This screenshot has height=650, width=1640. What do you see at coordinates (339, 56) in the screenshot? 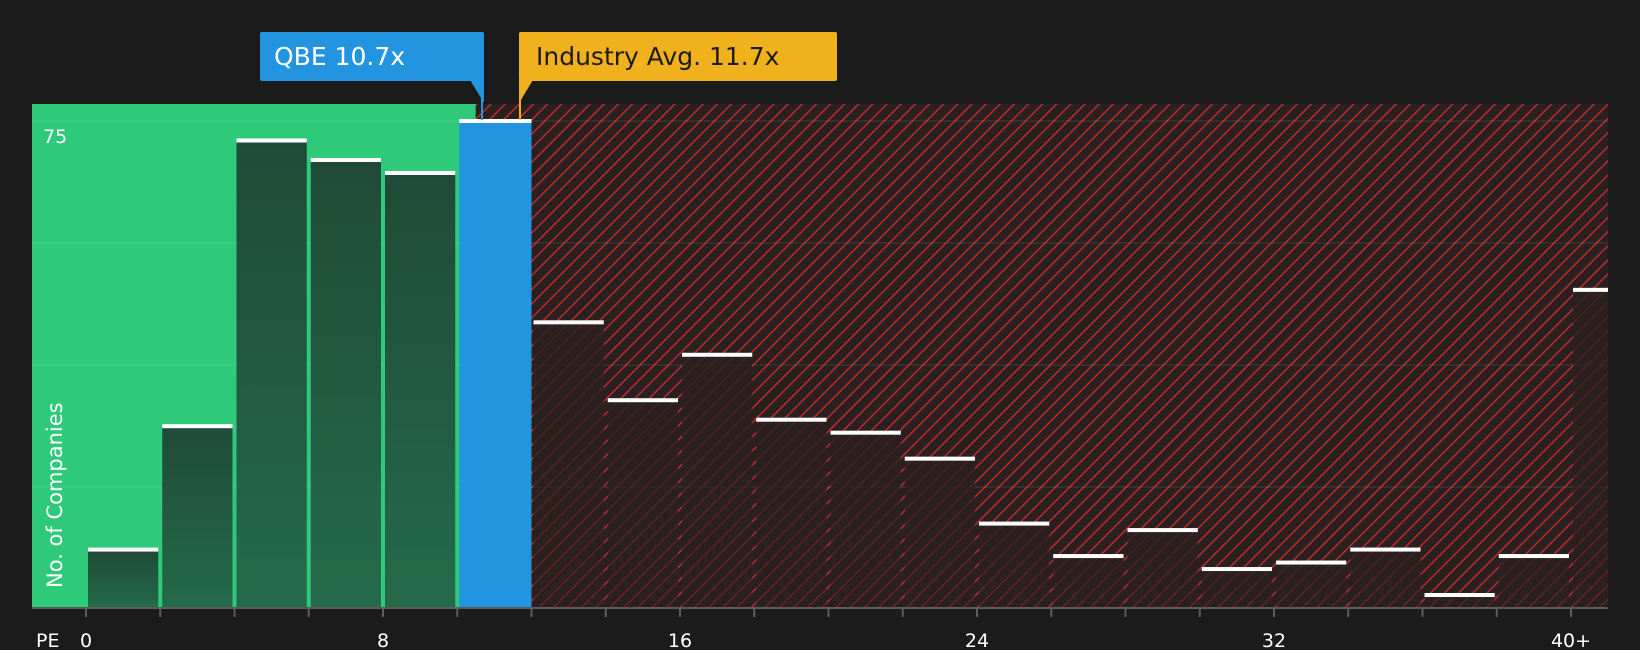
I see `company-callout-label: QBE 10.7x` at bounding box center [339, 56].